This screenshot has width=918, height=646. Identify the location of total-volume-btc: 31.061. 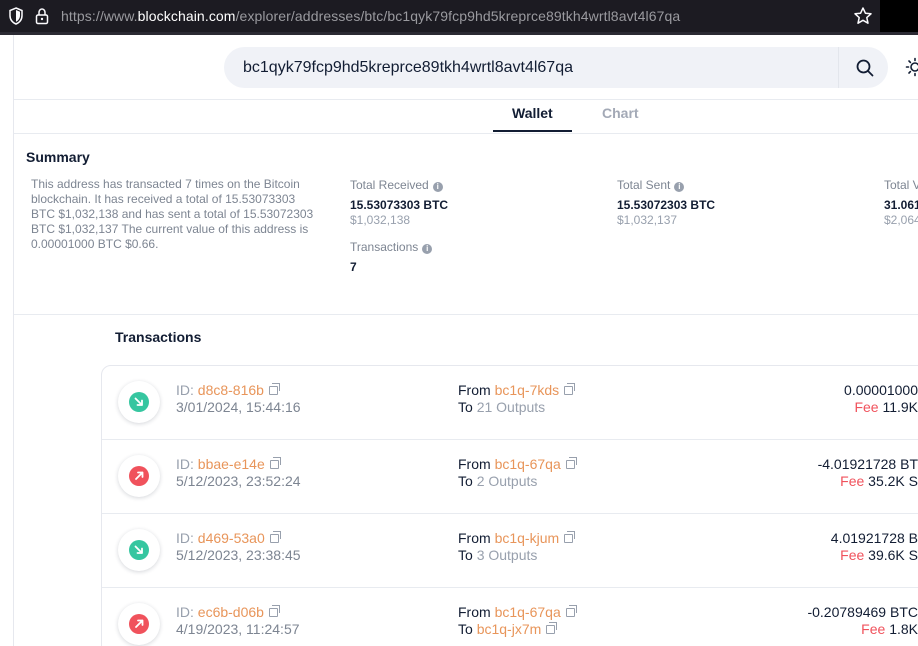
(901, 205).